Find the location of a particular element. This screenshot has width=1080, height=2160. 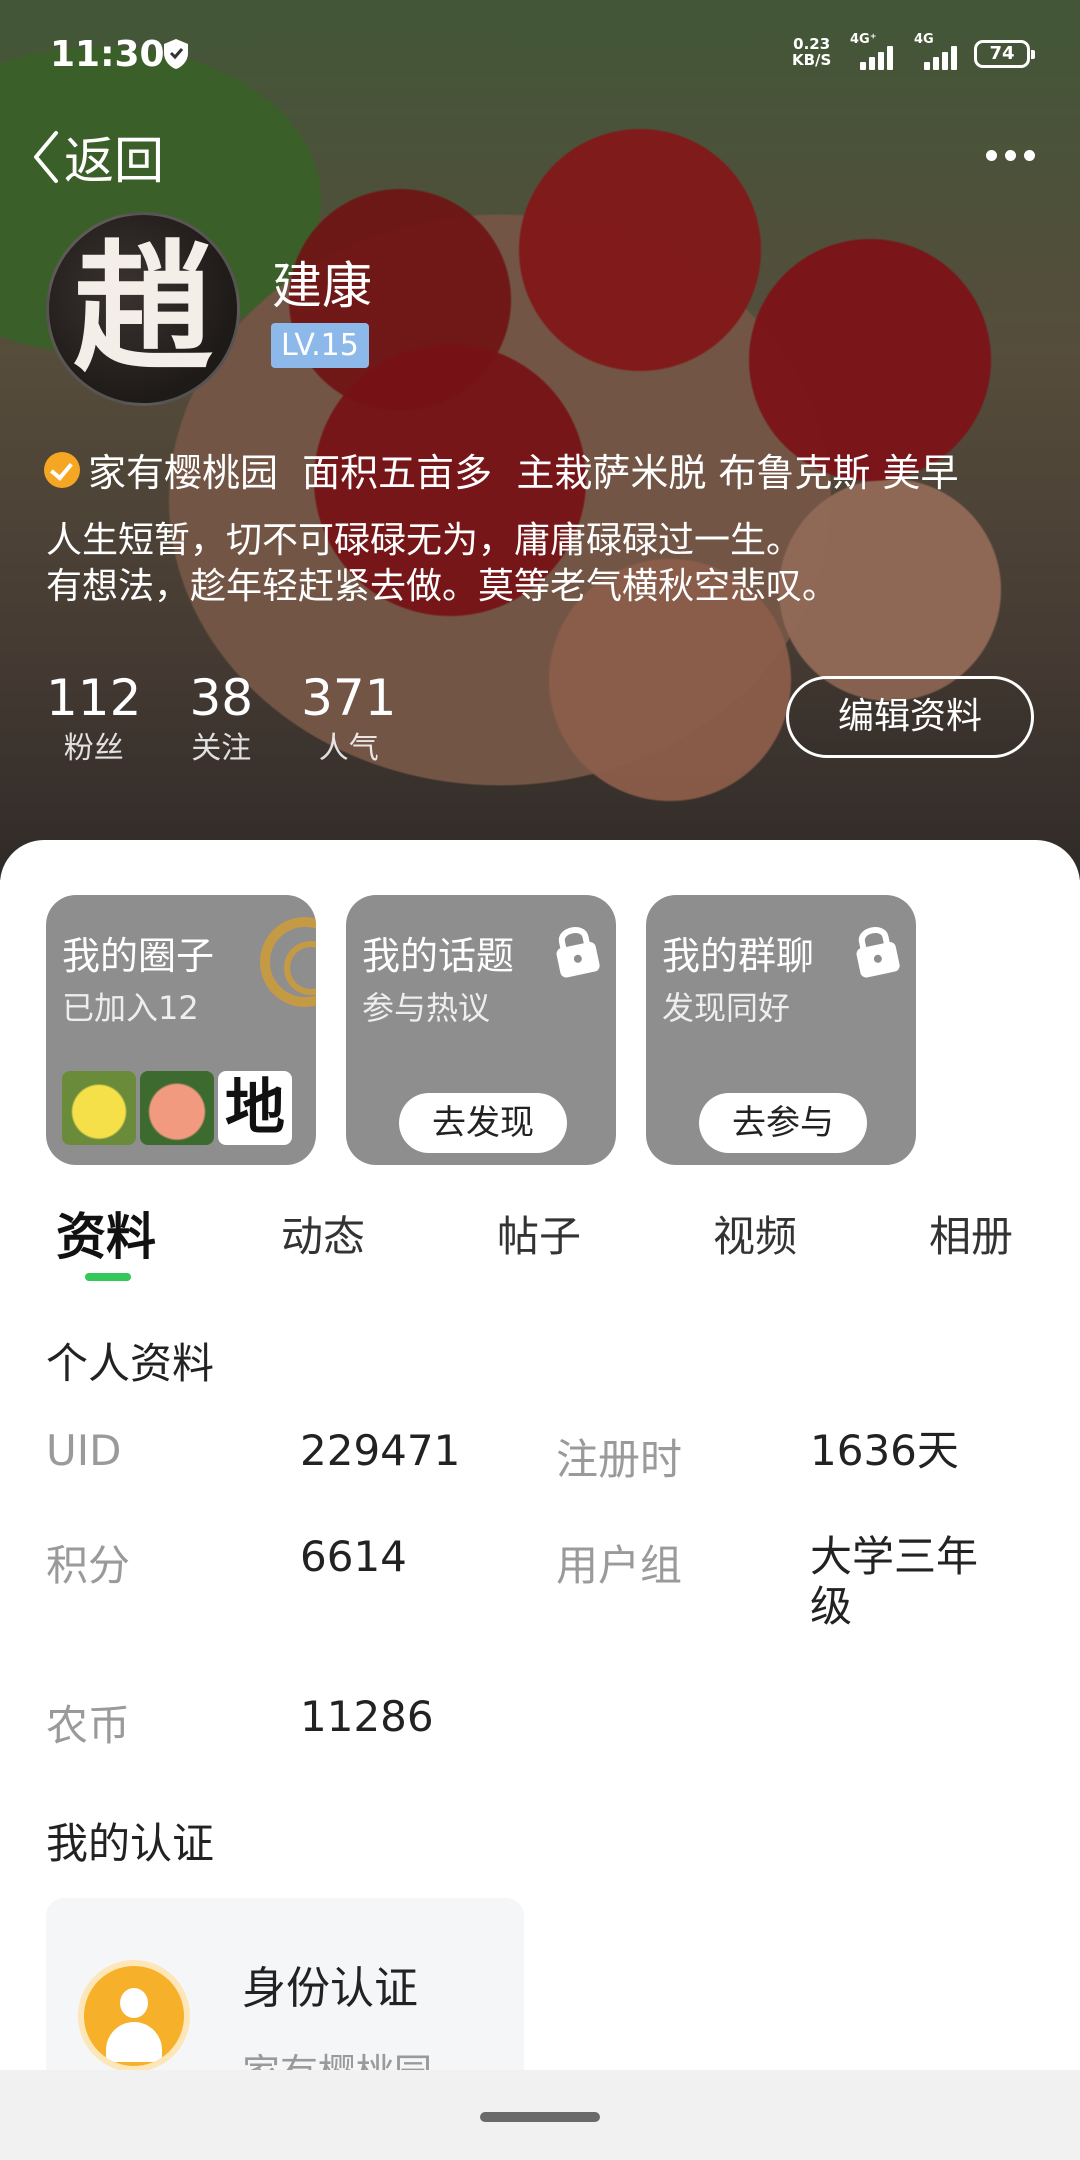

stat-label: 粉丝 is located at coordinates (93, 748).